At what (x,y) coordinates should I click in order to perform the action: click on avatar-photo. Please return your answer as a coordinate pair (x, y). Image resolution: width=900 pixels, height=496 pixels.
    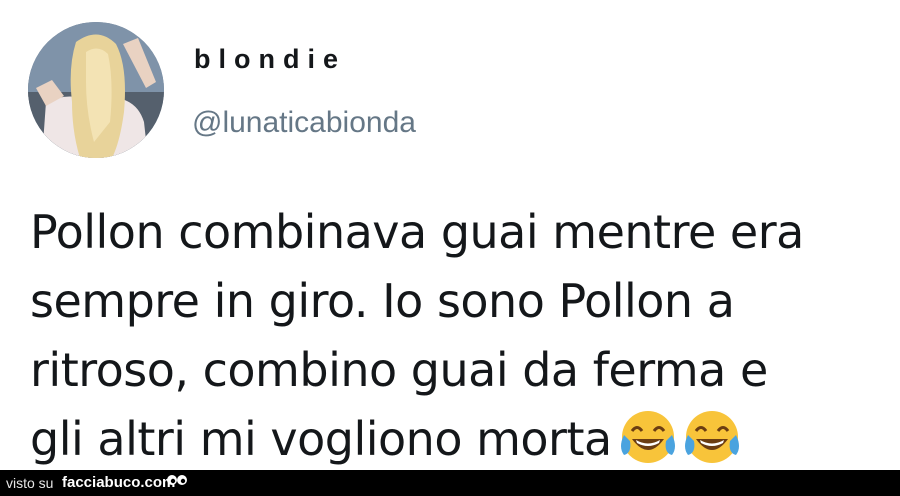
    Looking at the image, I should click on (96, 90).